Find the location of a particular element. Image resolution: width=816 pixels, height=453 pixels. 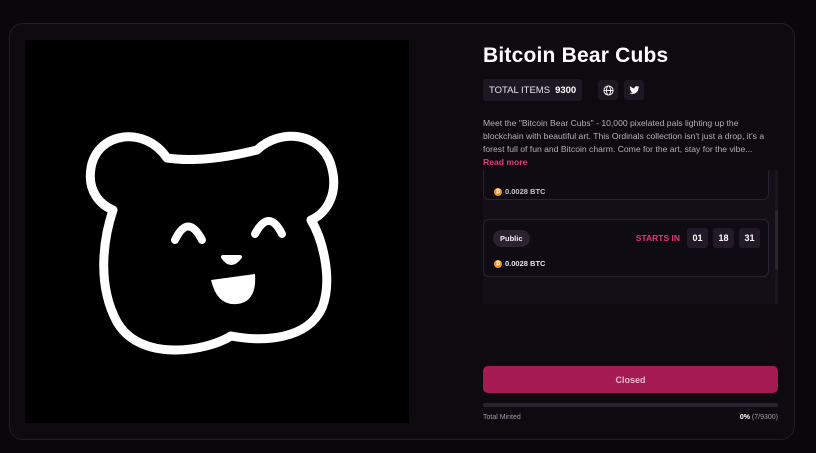

countdown-minutes: 18 is located at coordinates (723, 238).